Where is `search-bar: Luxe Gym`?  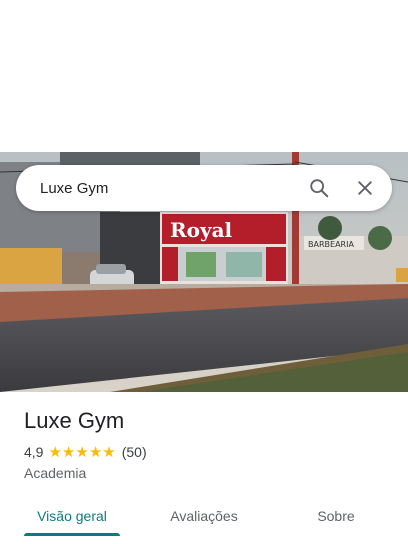 search-bar: Luxe Gym is located at coordinates (204, 188).